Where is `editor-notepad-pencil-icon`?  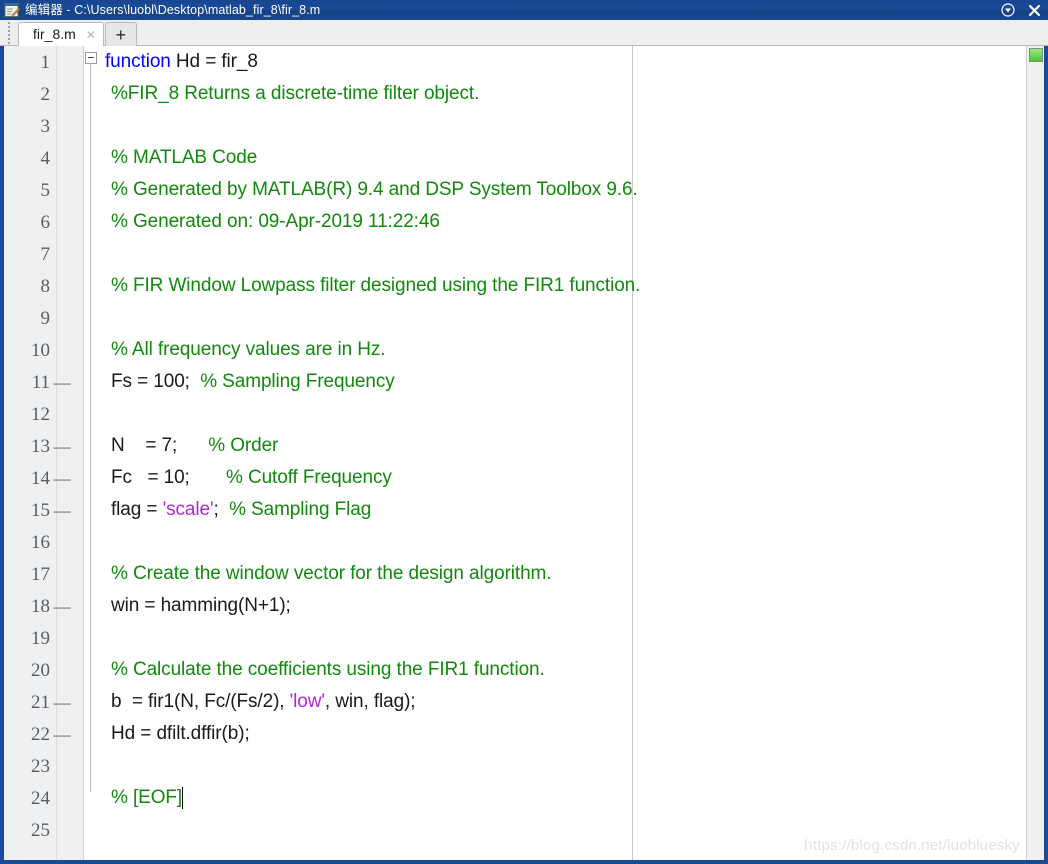
editor-notepad-pencil-icon is located at coordinates (12, 10).